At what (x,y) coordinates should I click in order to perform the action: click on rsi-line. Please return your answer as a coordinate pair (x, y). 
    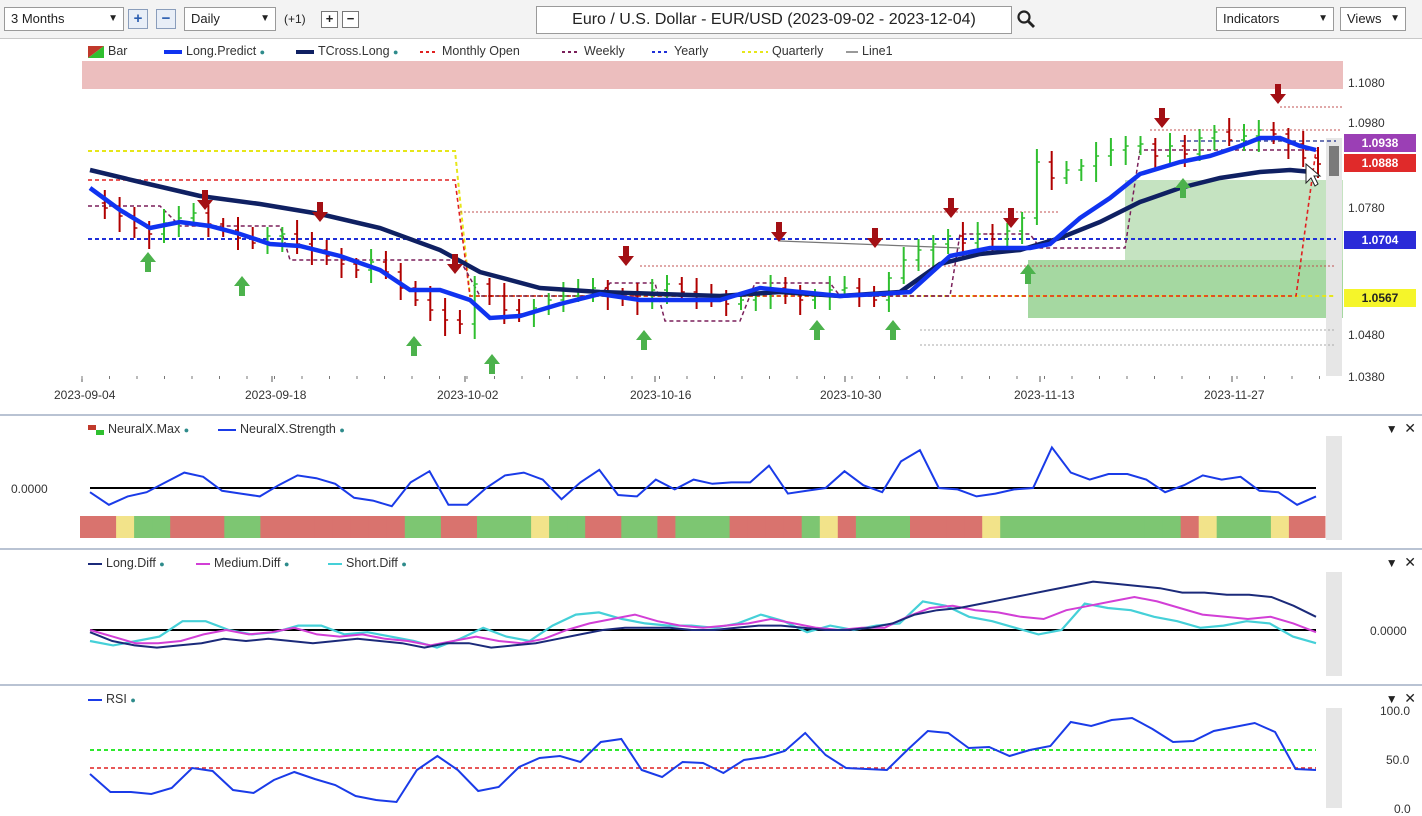
    Looking at the image, I should click on (703, 760).